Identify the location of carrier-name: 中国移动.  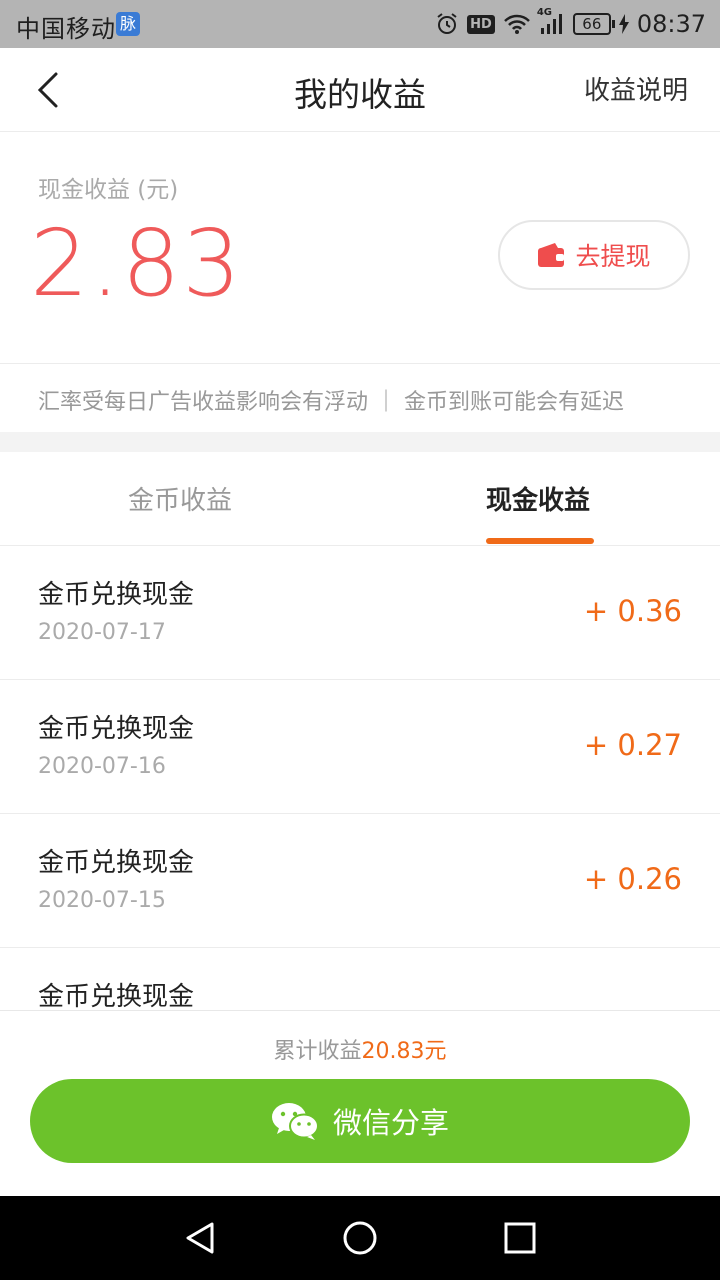
(66, 29).